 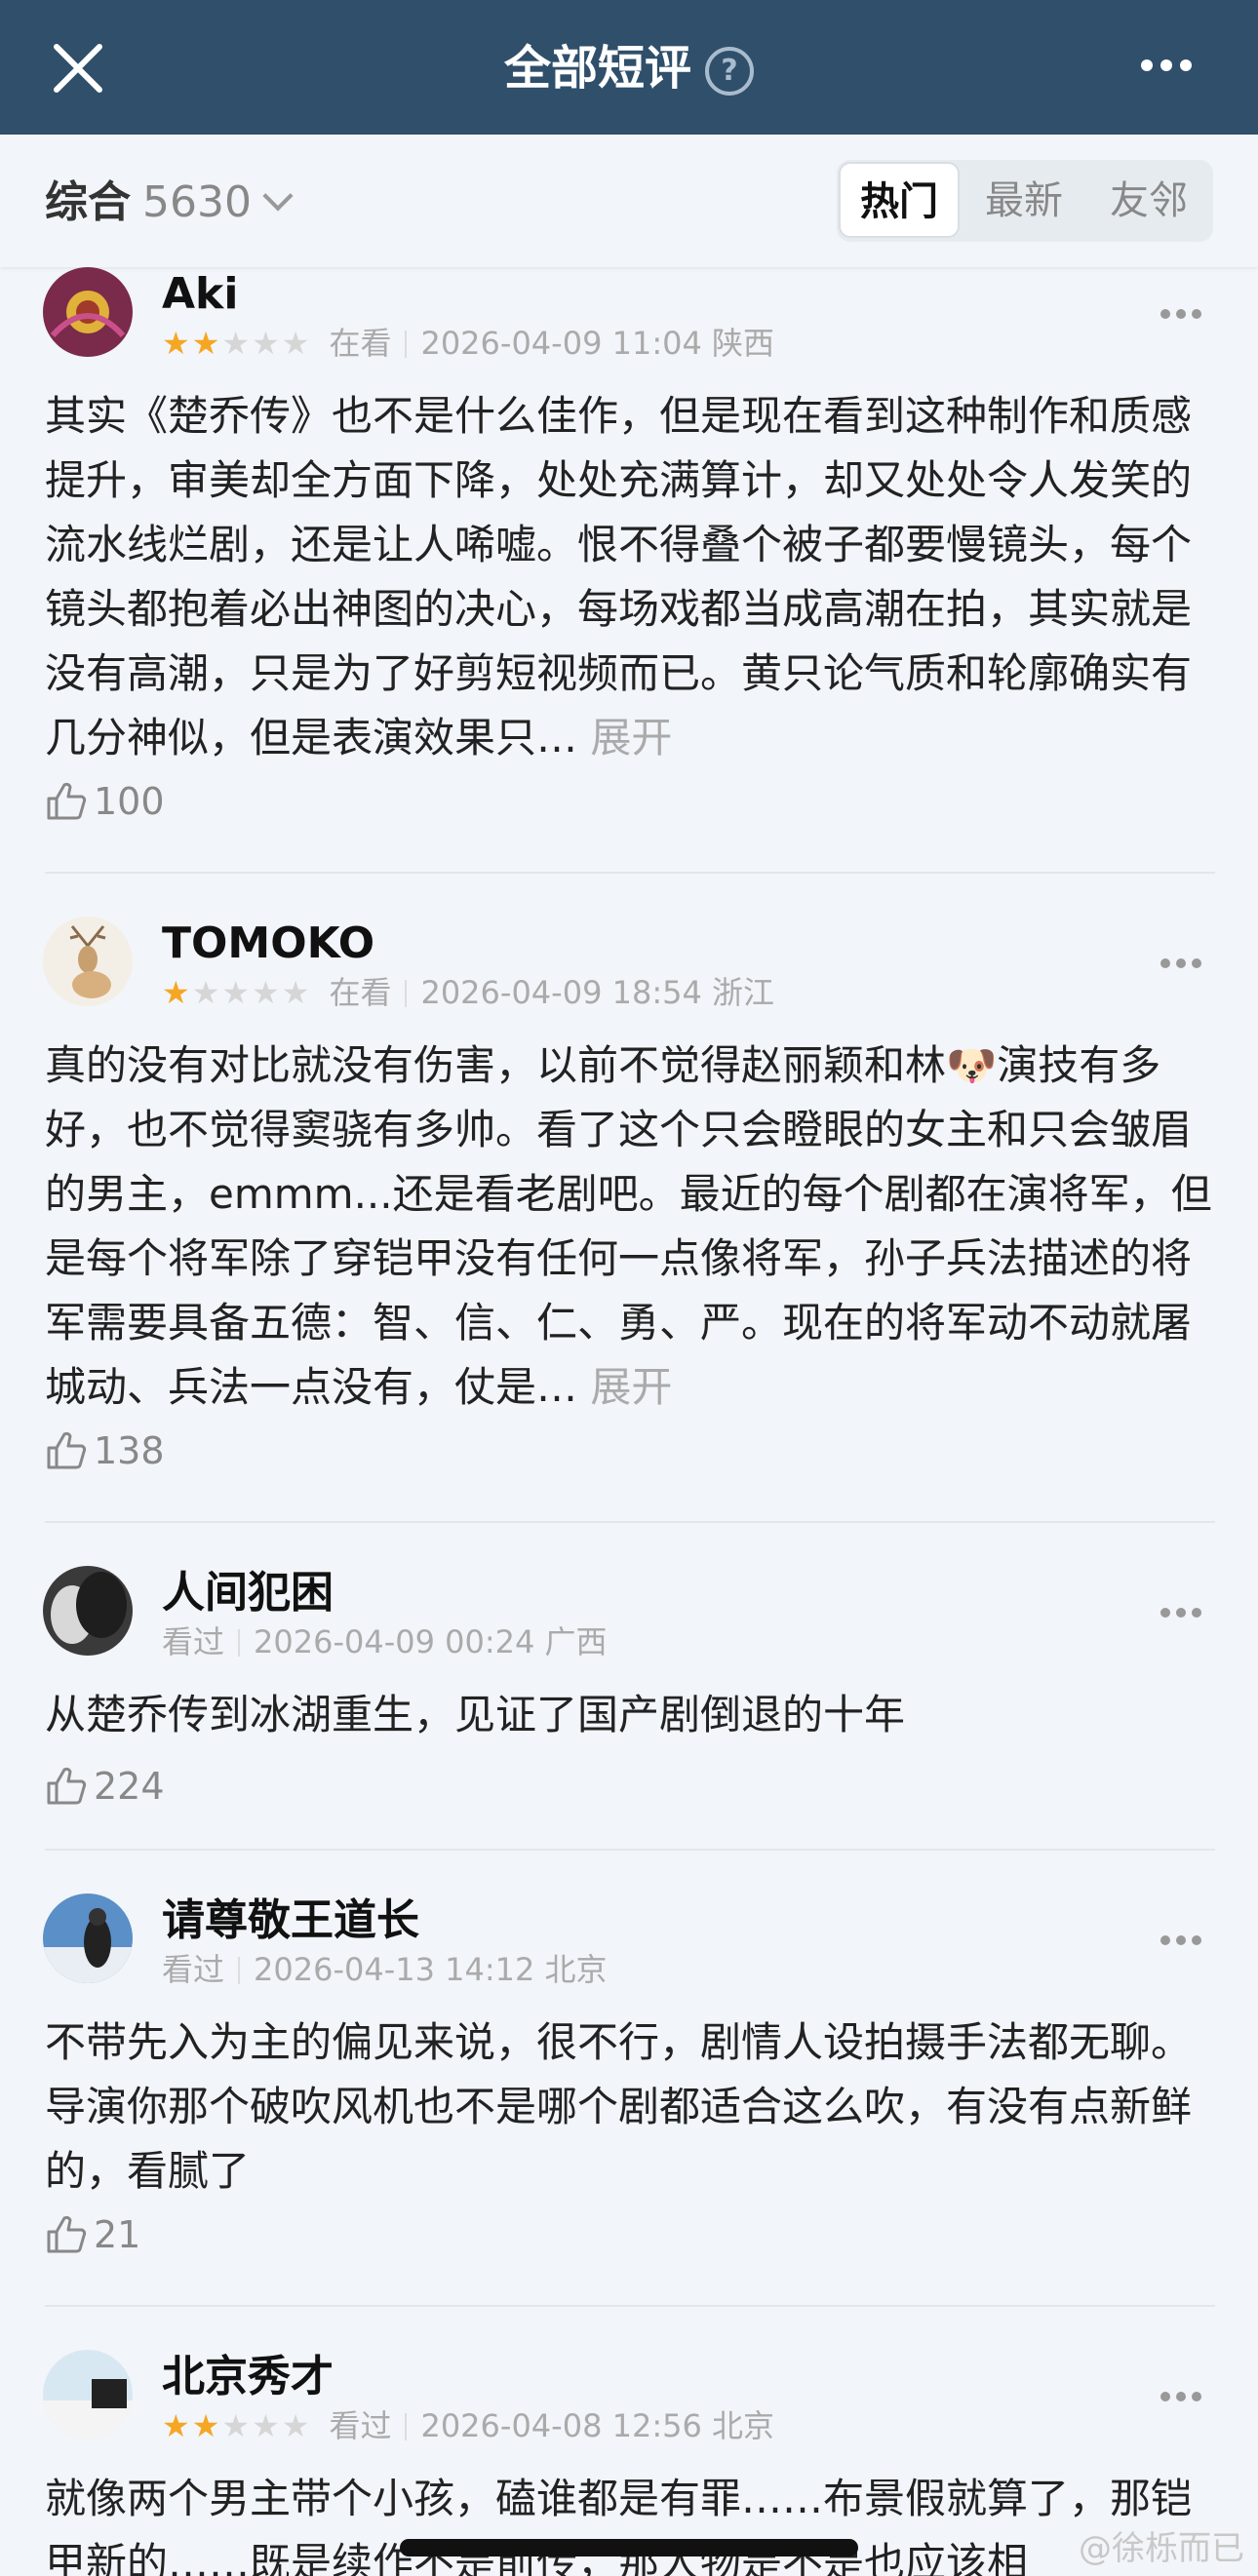 What do you see at coordinates (900, 200) in the screenshot?
I see `tab-hot: 热门` at bounding box center [900, 200].